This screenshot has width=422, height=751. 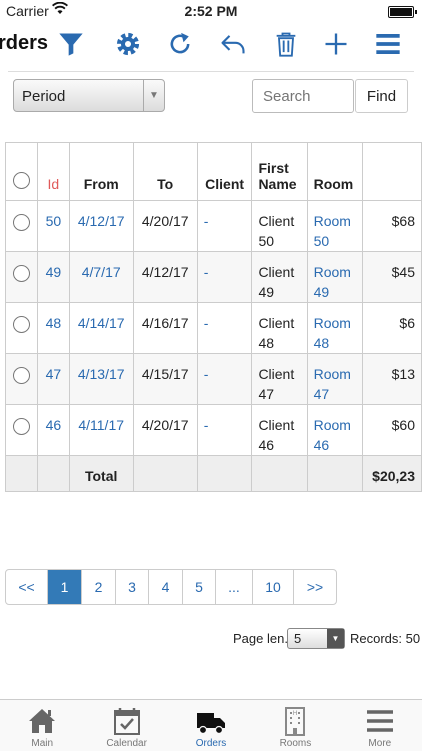 I want to click on page-length-select: 5 ▼, so click(x=316, y=638).